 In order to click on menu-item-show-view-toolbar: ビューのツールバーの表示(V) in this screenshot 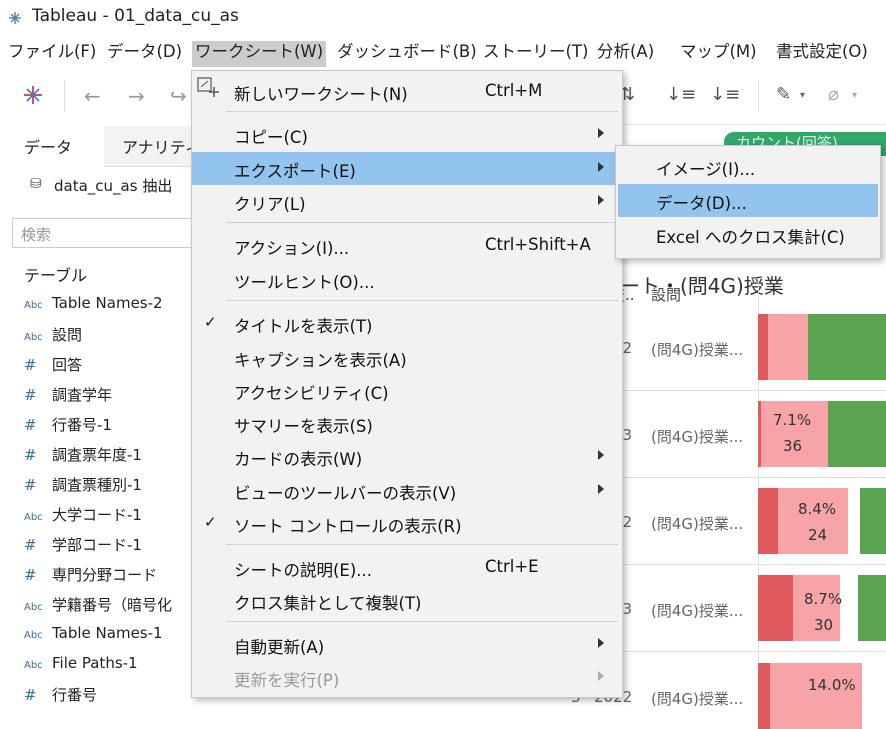, I will do `click(407, 490)`.